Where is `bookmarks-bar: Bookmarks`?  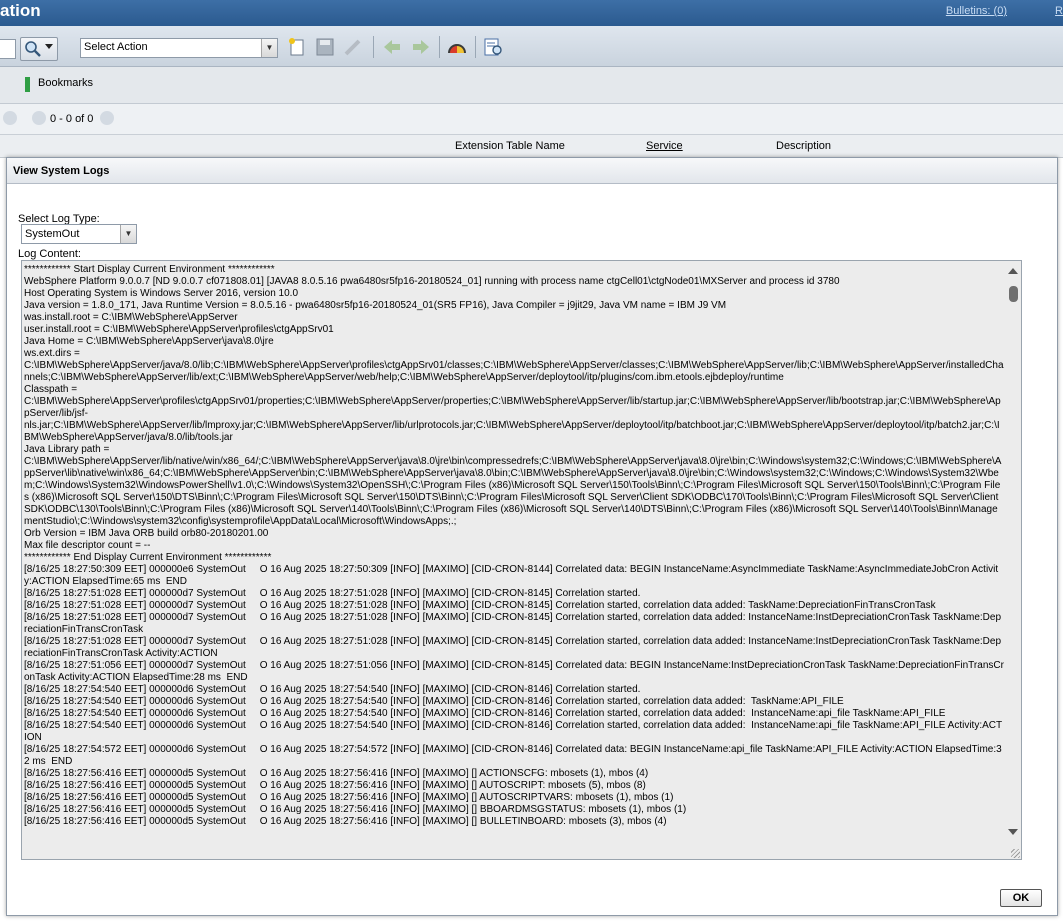
bookmarks-bar: Bookmarks is located at coordinates (531, 85).